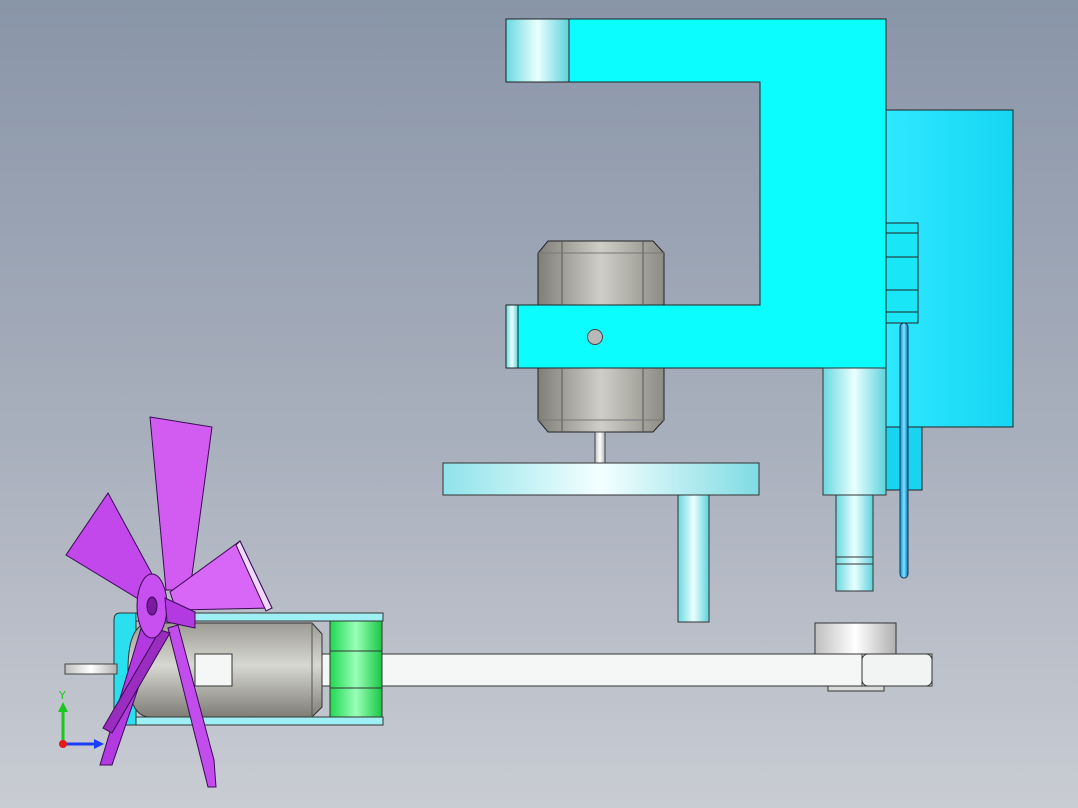 The width and height of the screenshot is (1078, 808). Describe the element at coordinates (356, 669) in the screenshot. I see `green-spacer` at that location.